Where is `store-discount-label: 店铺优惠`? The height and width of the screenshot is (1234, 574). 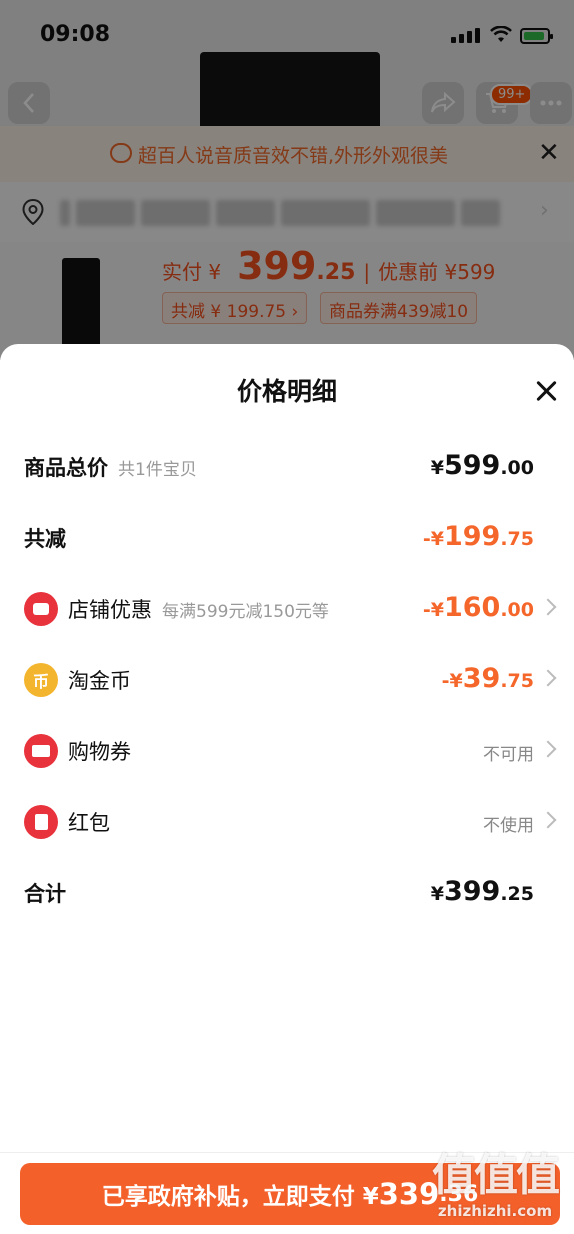 store-discount-label: 店铺优惠 is located at coordinates (110, 610).